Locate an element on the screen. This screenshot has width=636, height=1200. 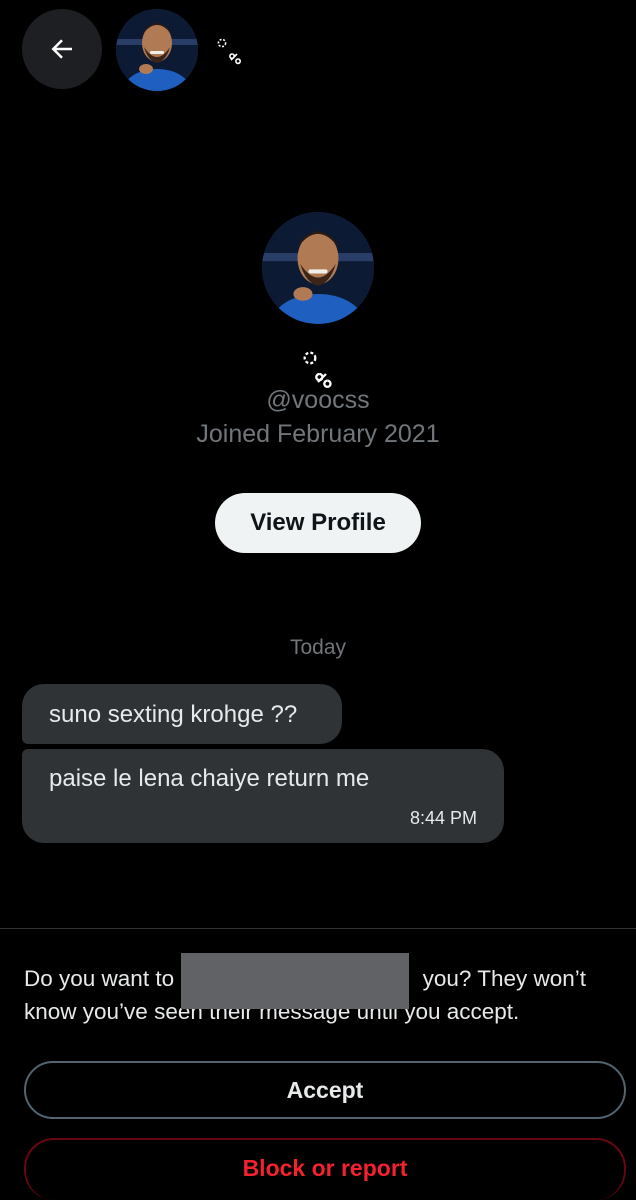
day-separator: Today is located at coordinates (318, 647).